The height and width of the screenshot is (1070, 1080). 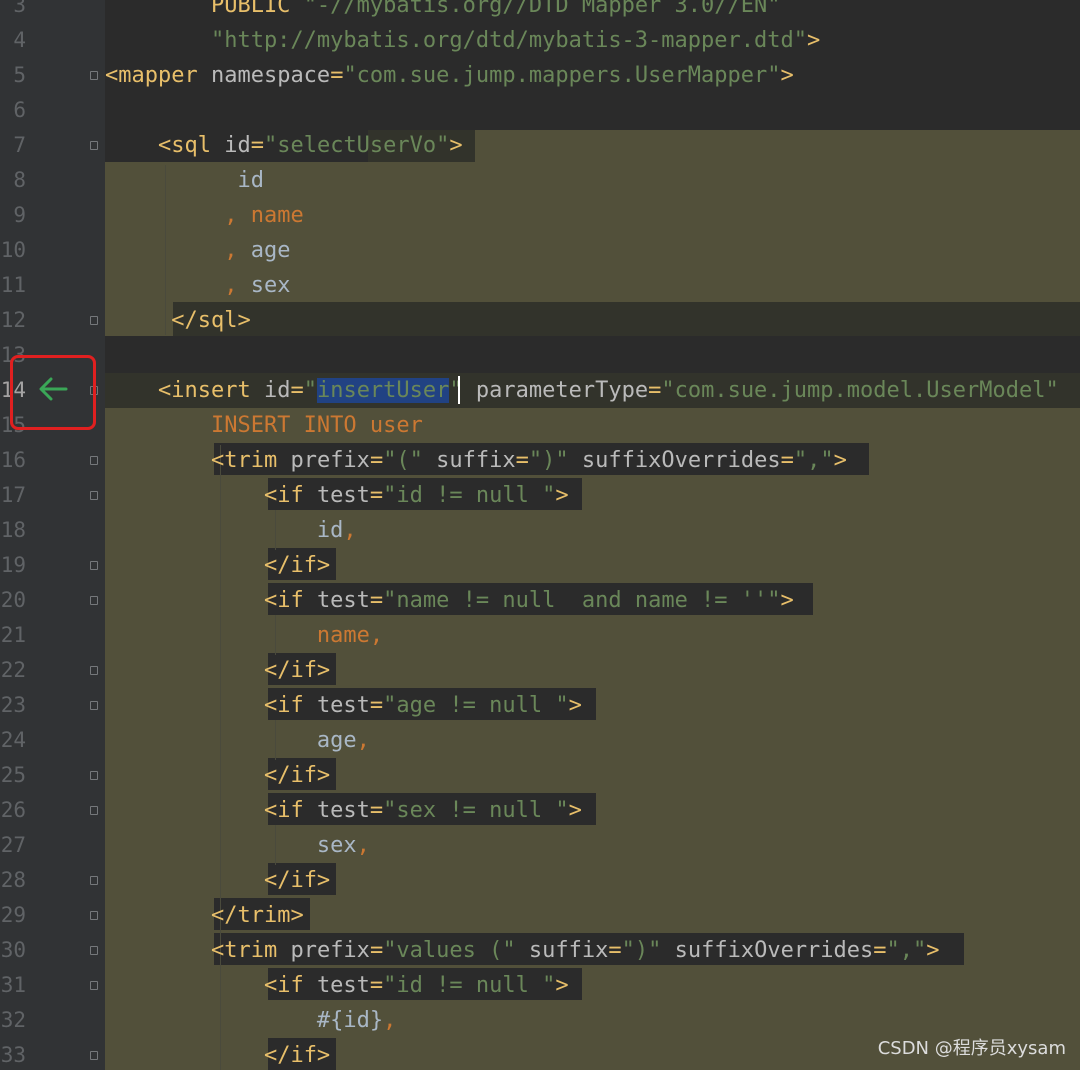 I want to click on code-token: "-//mybatis.org//DTD Mapper 3.0//EN", so click(x=542, y=9).